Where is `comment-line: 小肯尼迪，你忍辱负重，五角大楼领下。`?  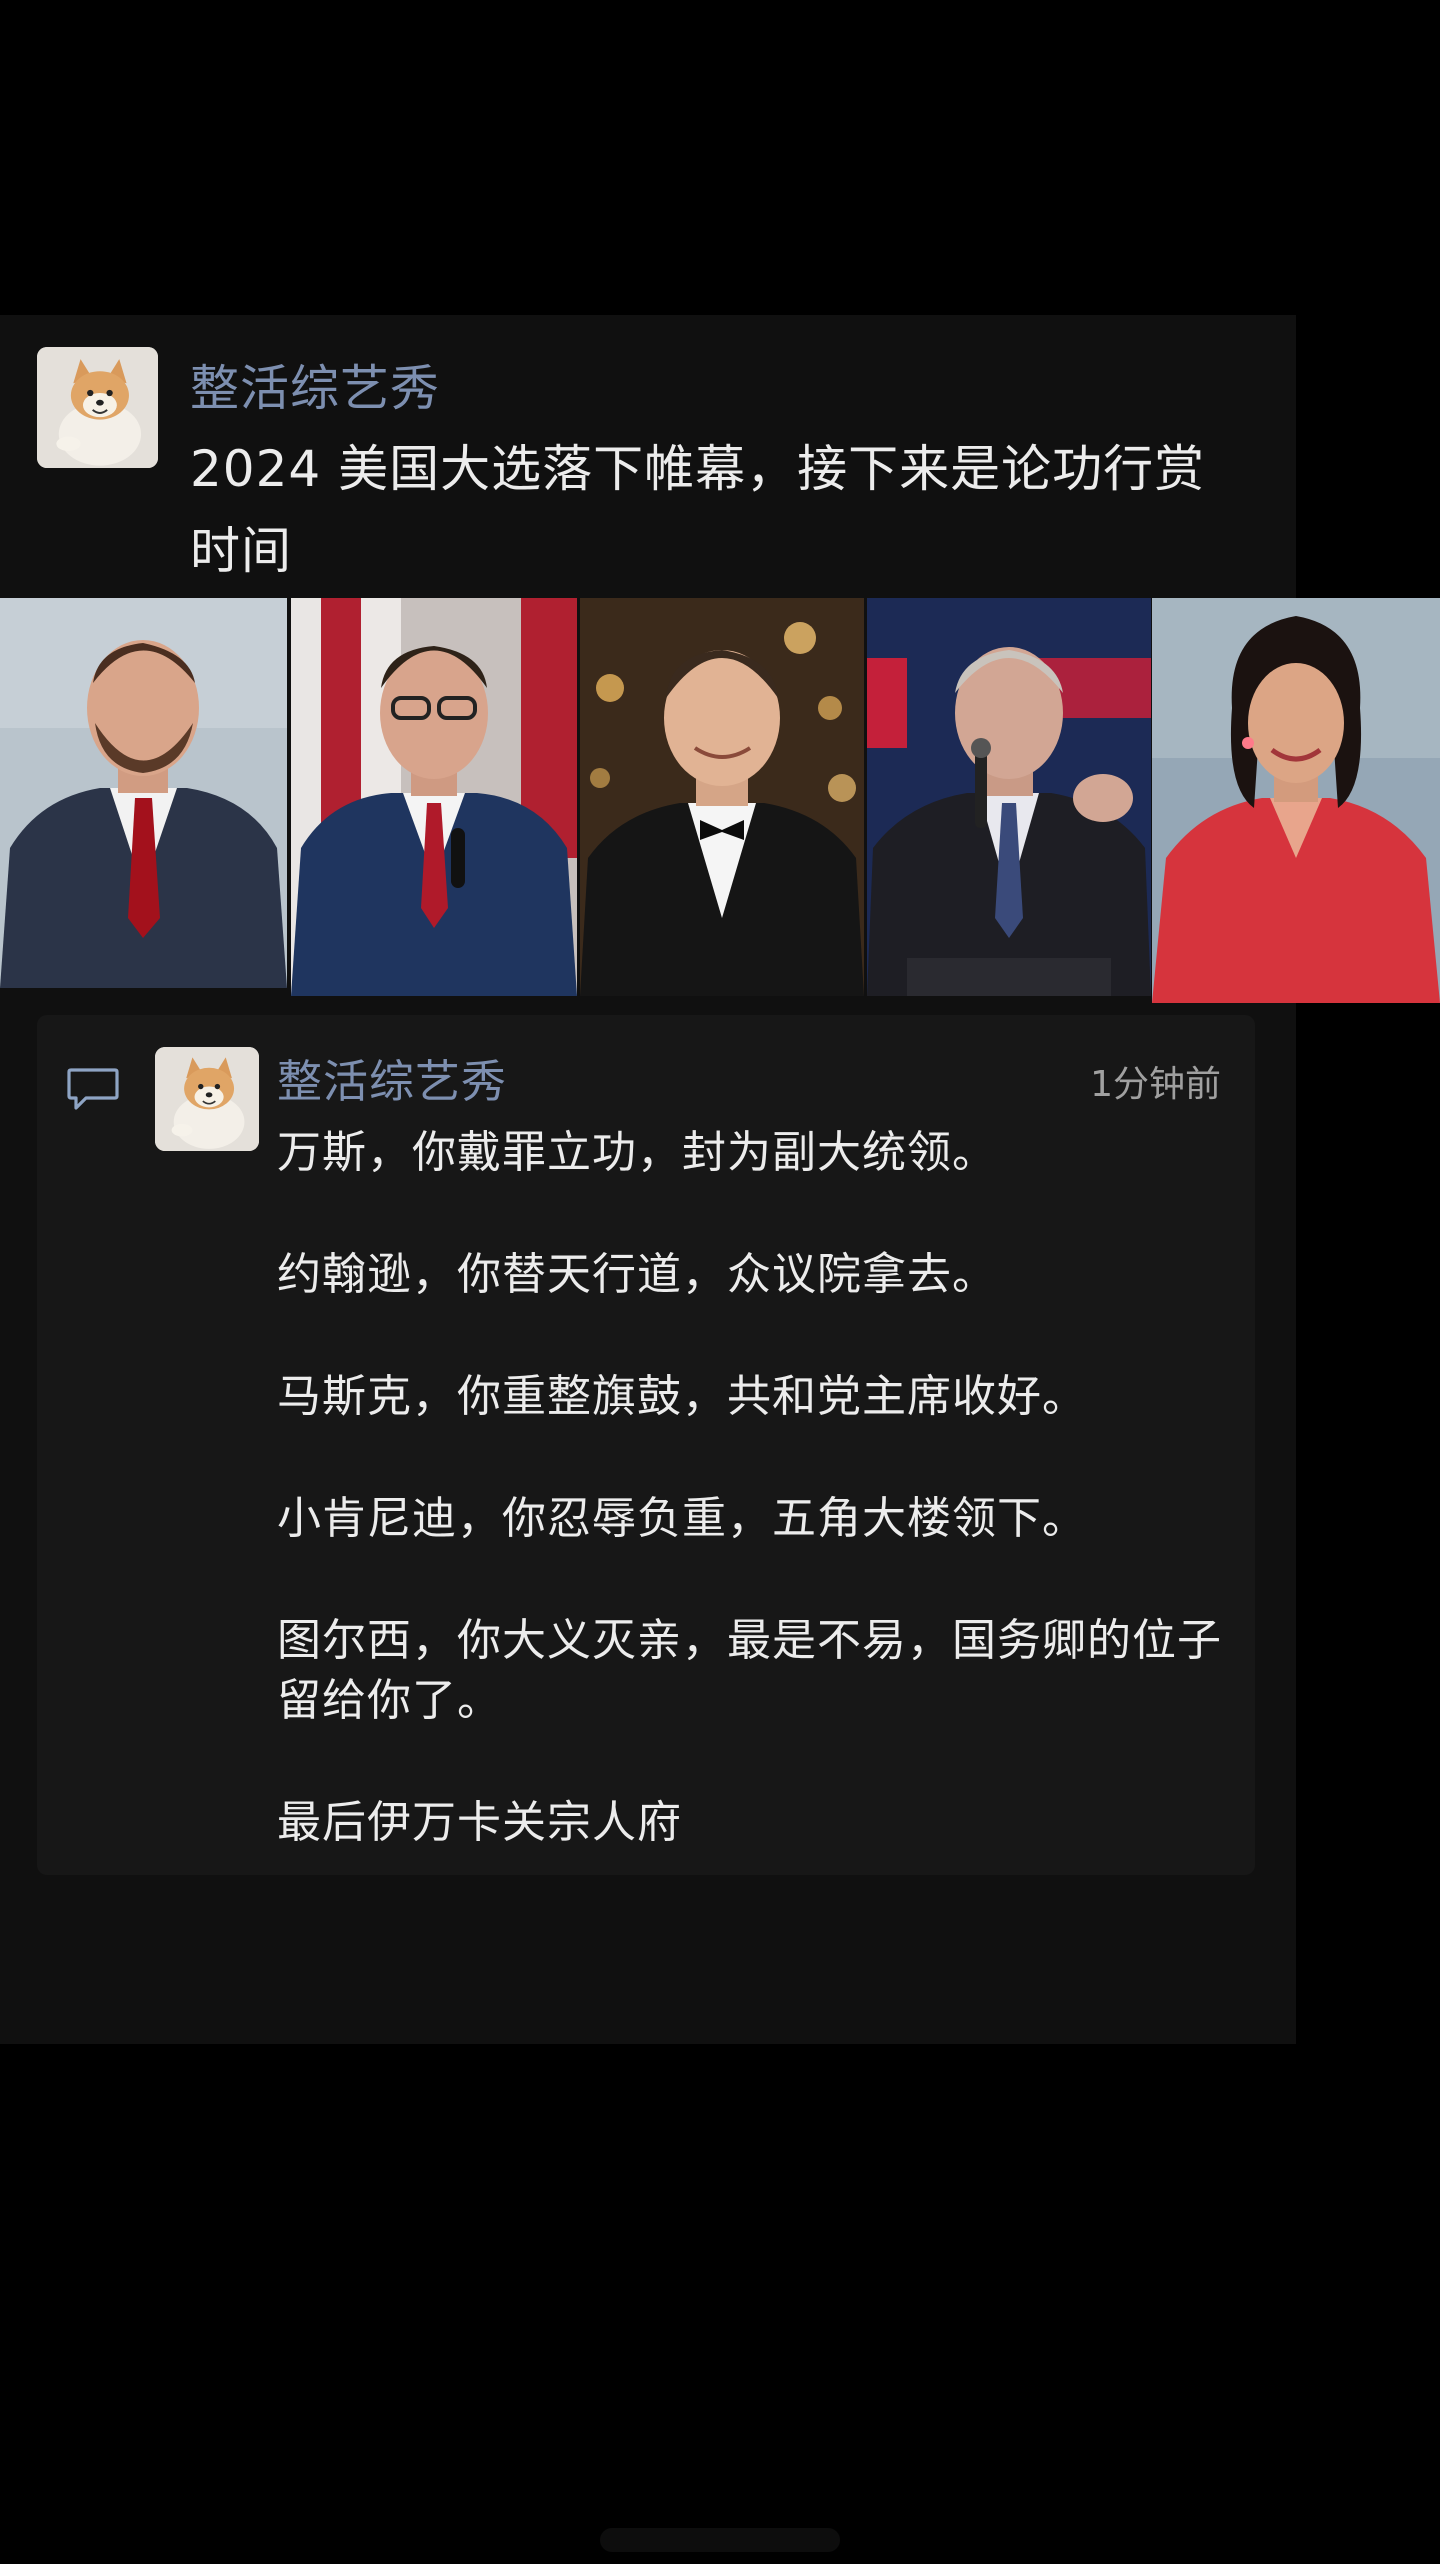
comment-line: 小肯尼迪，你忍辱负重，五角大楼领下。 is located at coordinates (682, 1518).